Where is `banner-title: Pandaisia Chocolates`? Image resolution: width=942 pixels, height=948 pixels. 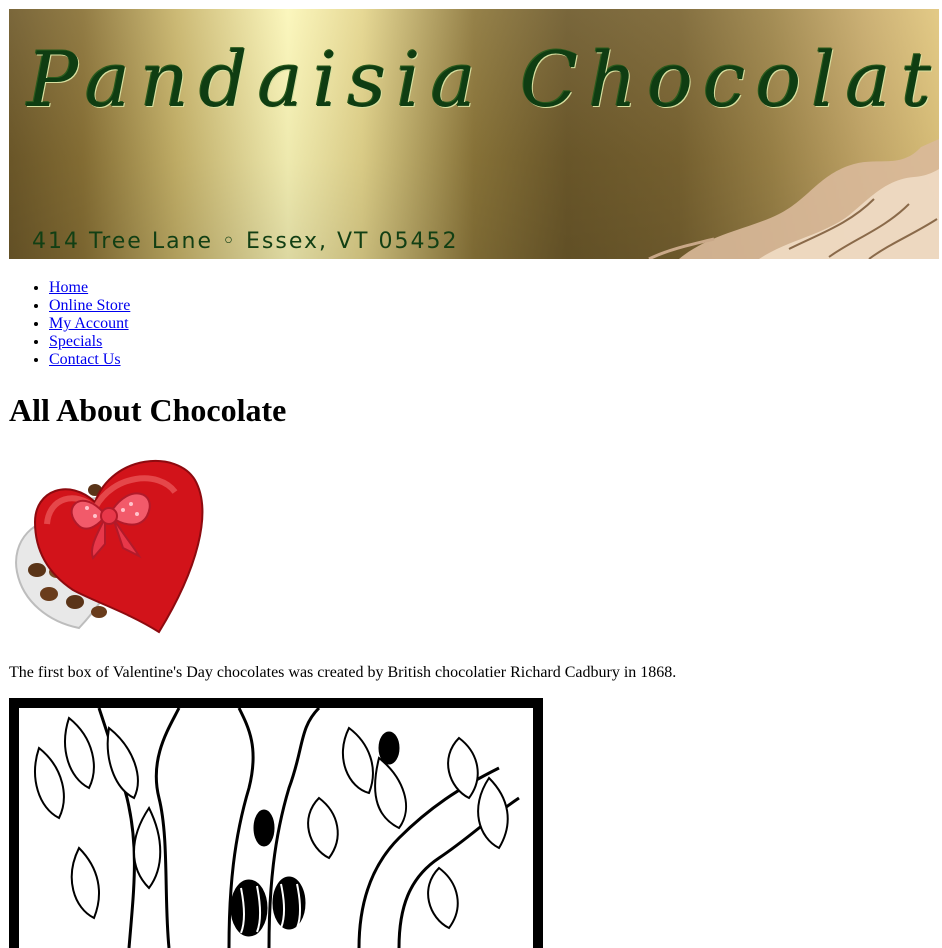
banner-title: Pandaisia Chocolates is located at coordinates (483, 79).